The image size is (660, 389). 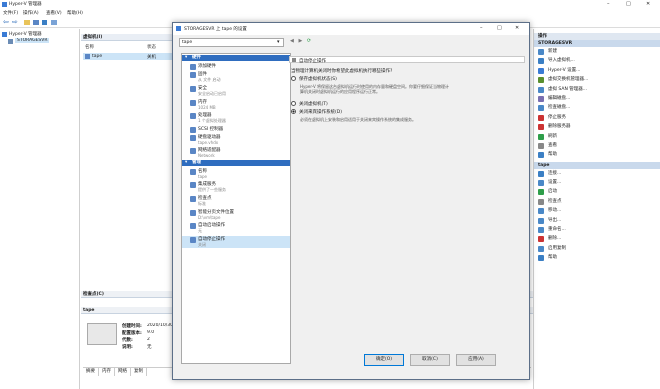 I want to click on refresh-icon: ⟳, so click(x=309, y=41).